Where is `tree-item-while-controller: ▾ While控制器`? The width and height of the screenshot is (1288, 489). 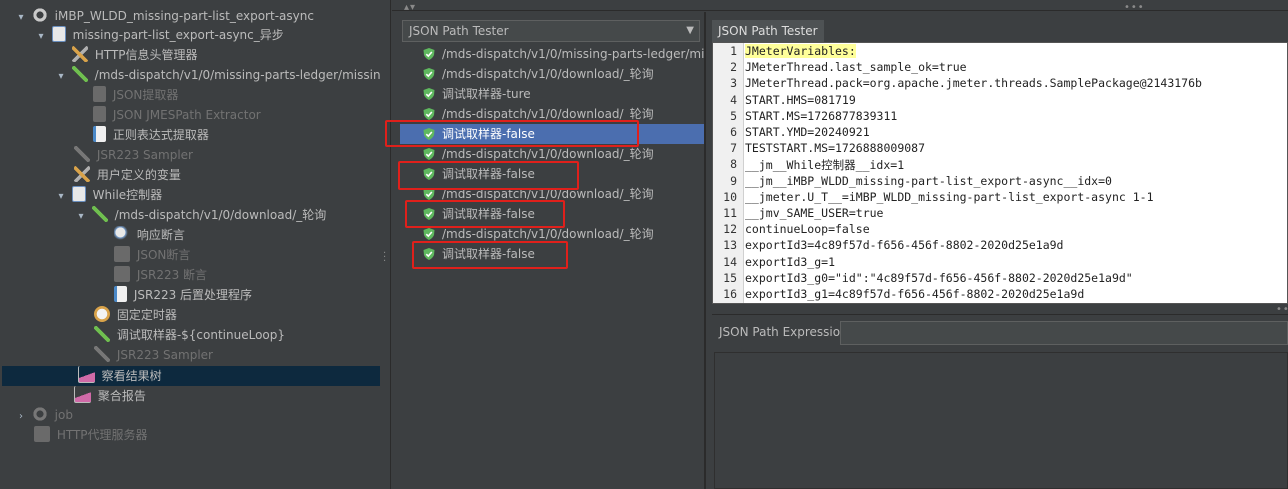
tree-item-while-controller: ▾ While控制器 is located at coordinates (108, 195).